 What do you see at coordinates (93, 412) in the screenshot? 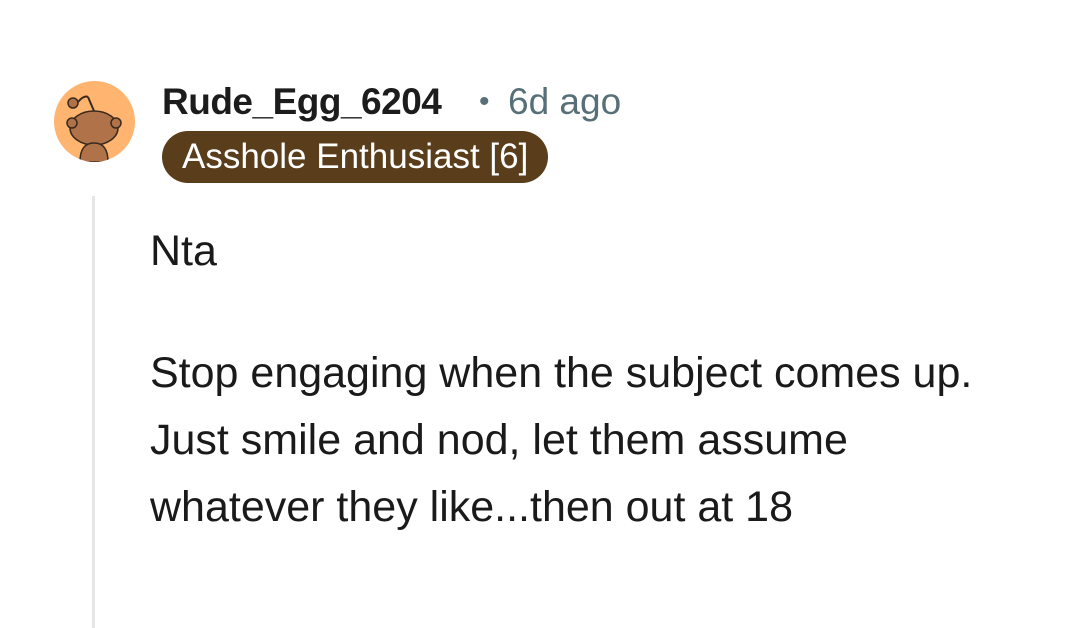
I see `thread-collapse-line` at bounding box center [93, 412].